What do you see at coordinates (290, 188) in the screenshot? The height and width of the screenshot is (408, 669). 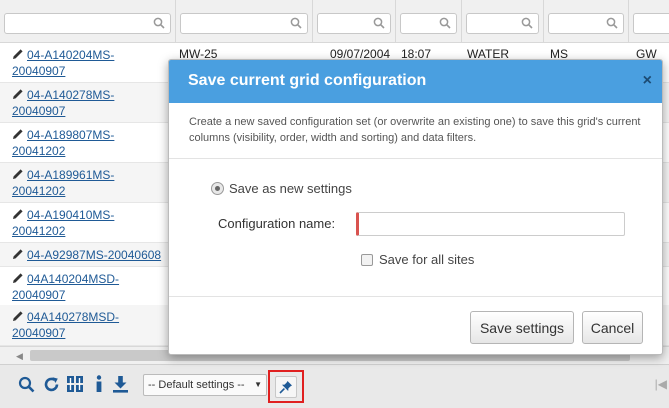 I see `radio-label: Save as new settings` at bounding box center [290, 188].